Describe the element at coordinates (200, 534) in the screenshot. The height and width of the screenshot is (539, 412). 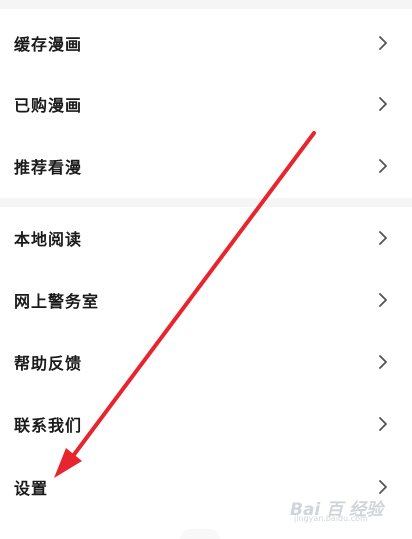
I see `bottom-handle` at that location.